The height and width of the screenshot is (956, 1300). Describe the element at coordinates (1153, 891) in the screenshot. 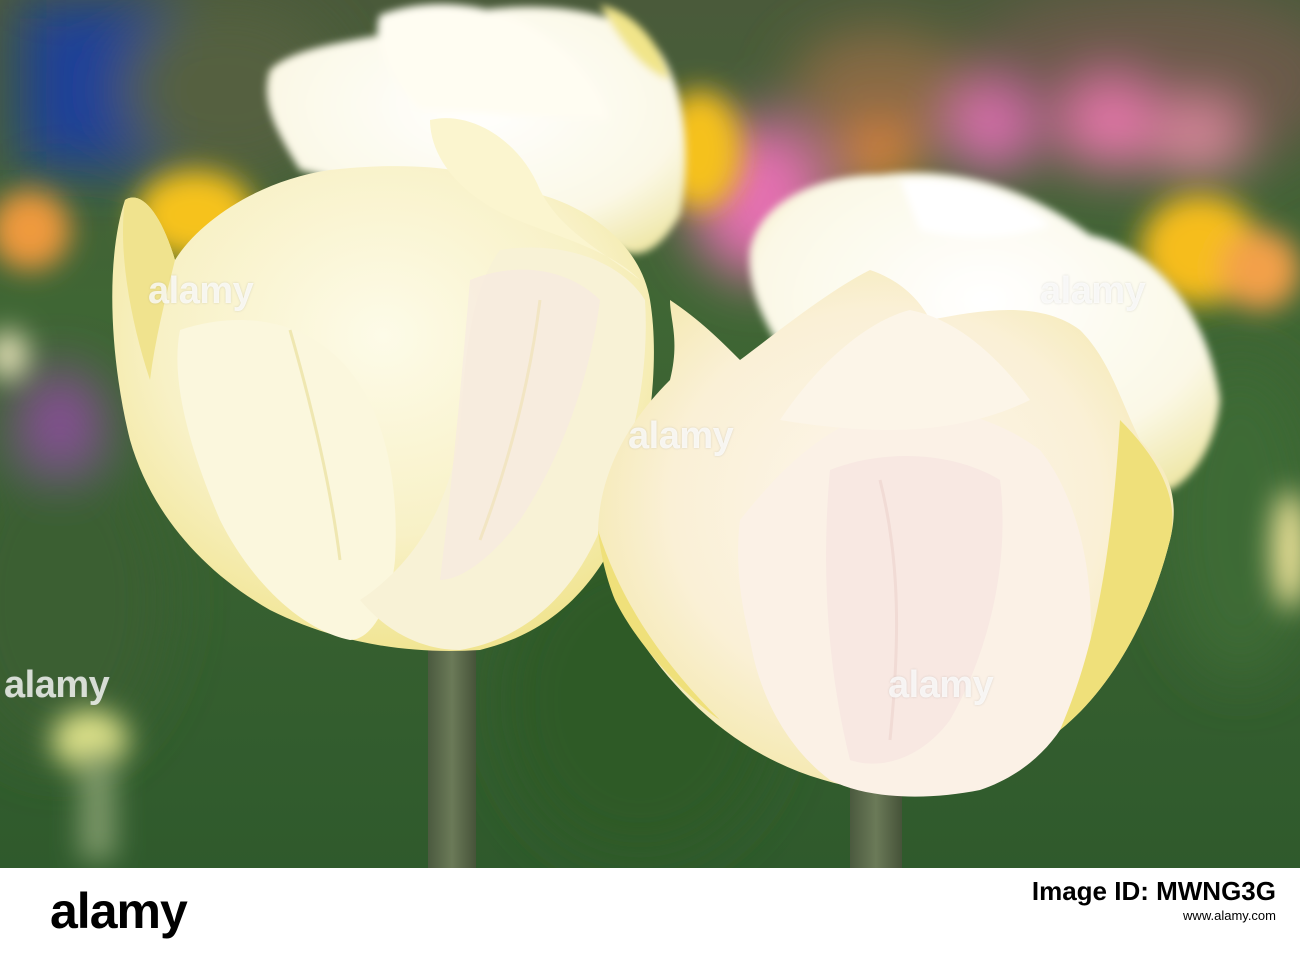

I see `image-id: Image ID: MWNG3G` at that location.